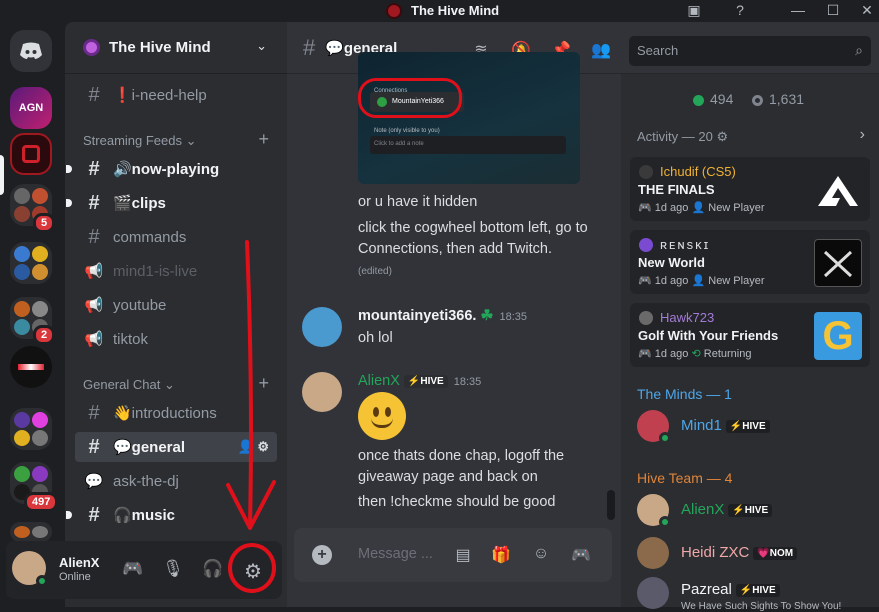 The image size is (879, 612). What do you see at coordinates (91, 47) in the screenshot?
I see `hive-icon` at bounding box center [91, 47].